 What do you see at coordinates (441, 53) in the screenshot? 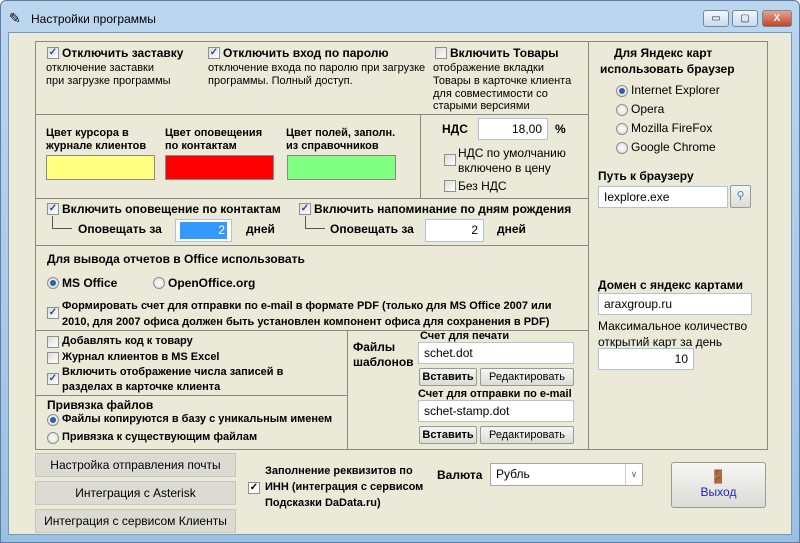
I see `enable-goods-checkbox` at bounding box center [441, 53].